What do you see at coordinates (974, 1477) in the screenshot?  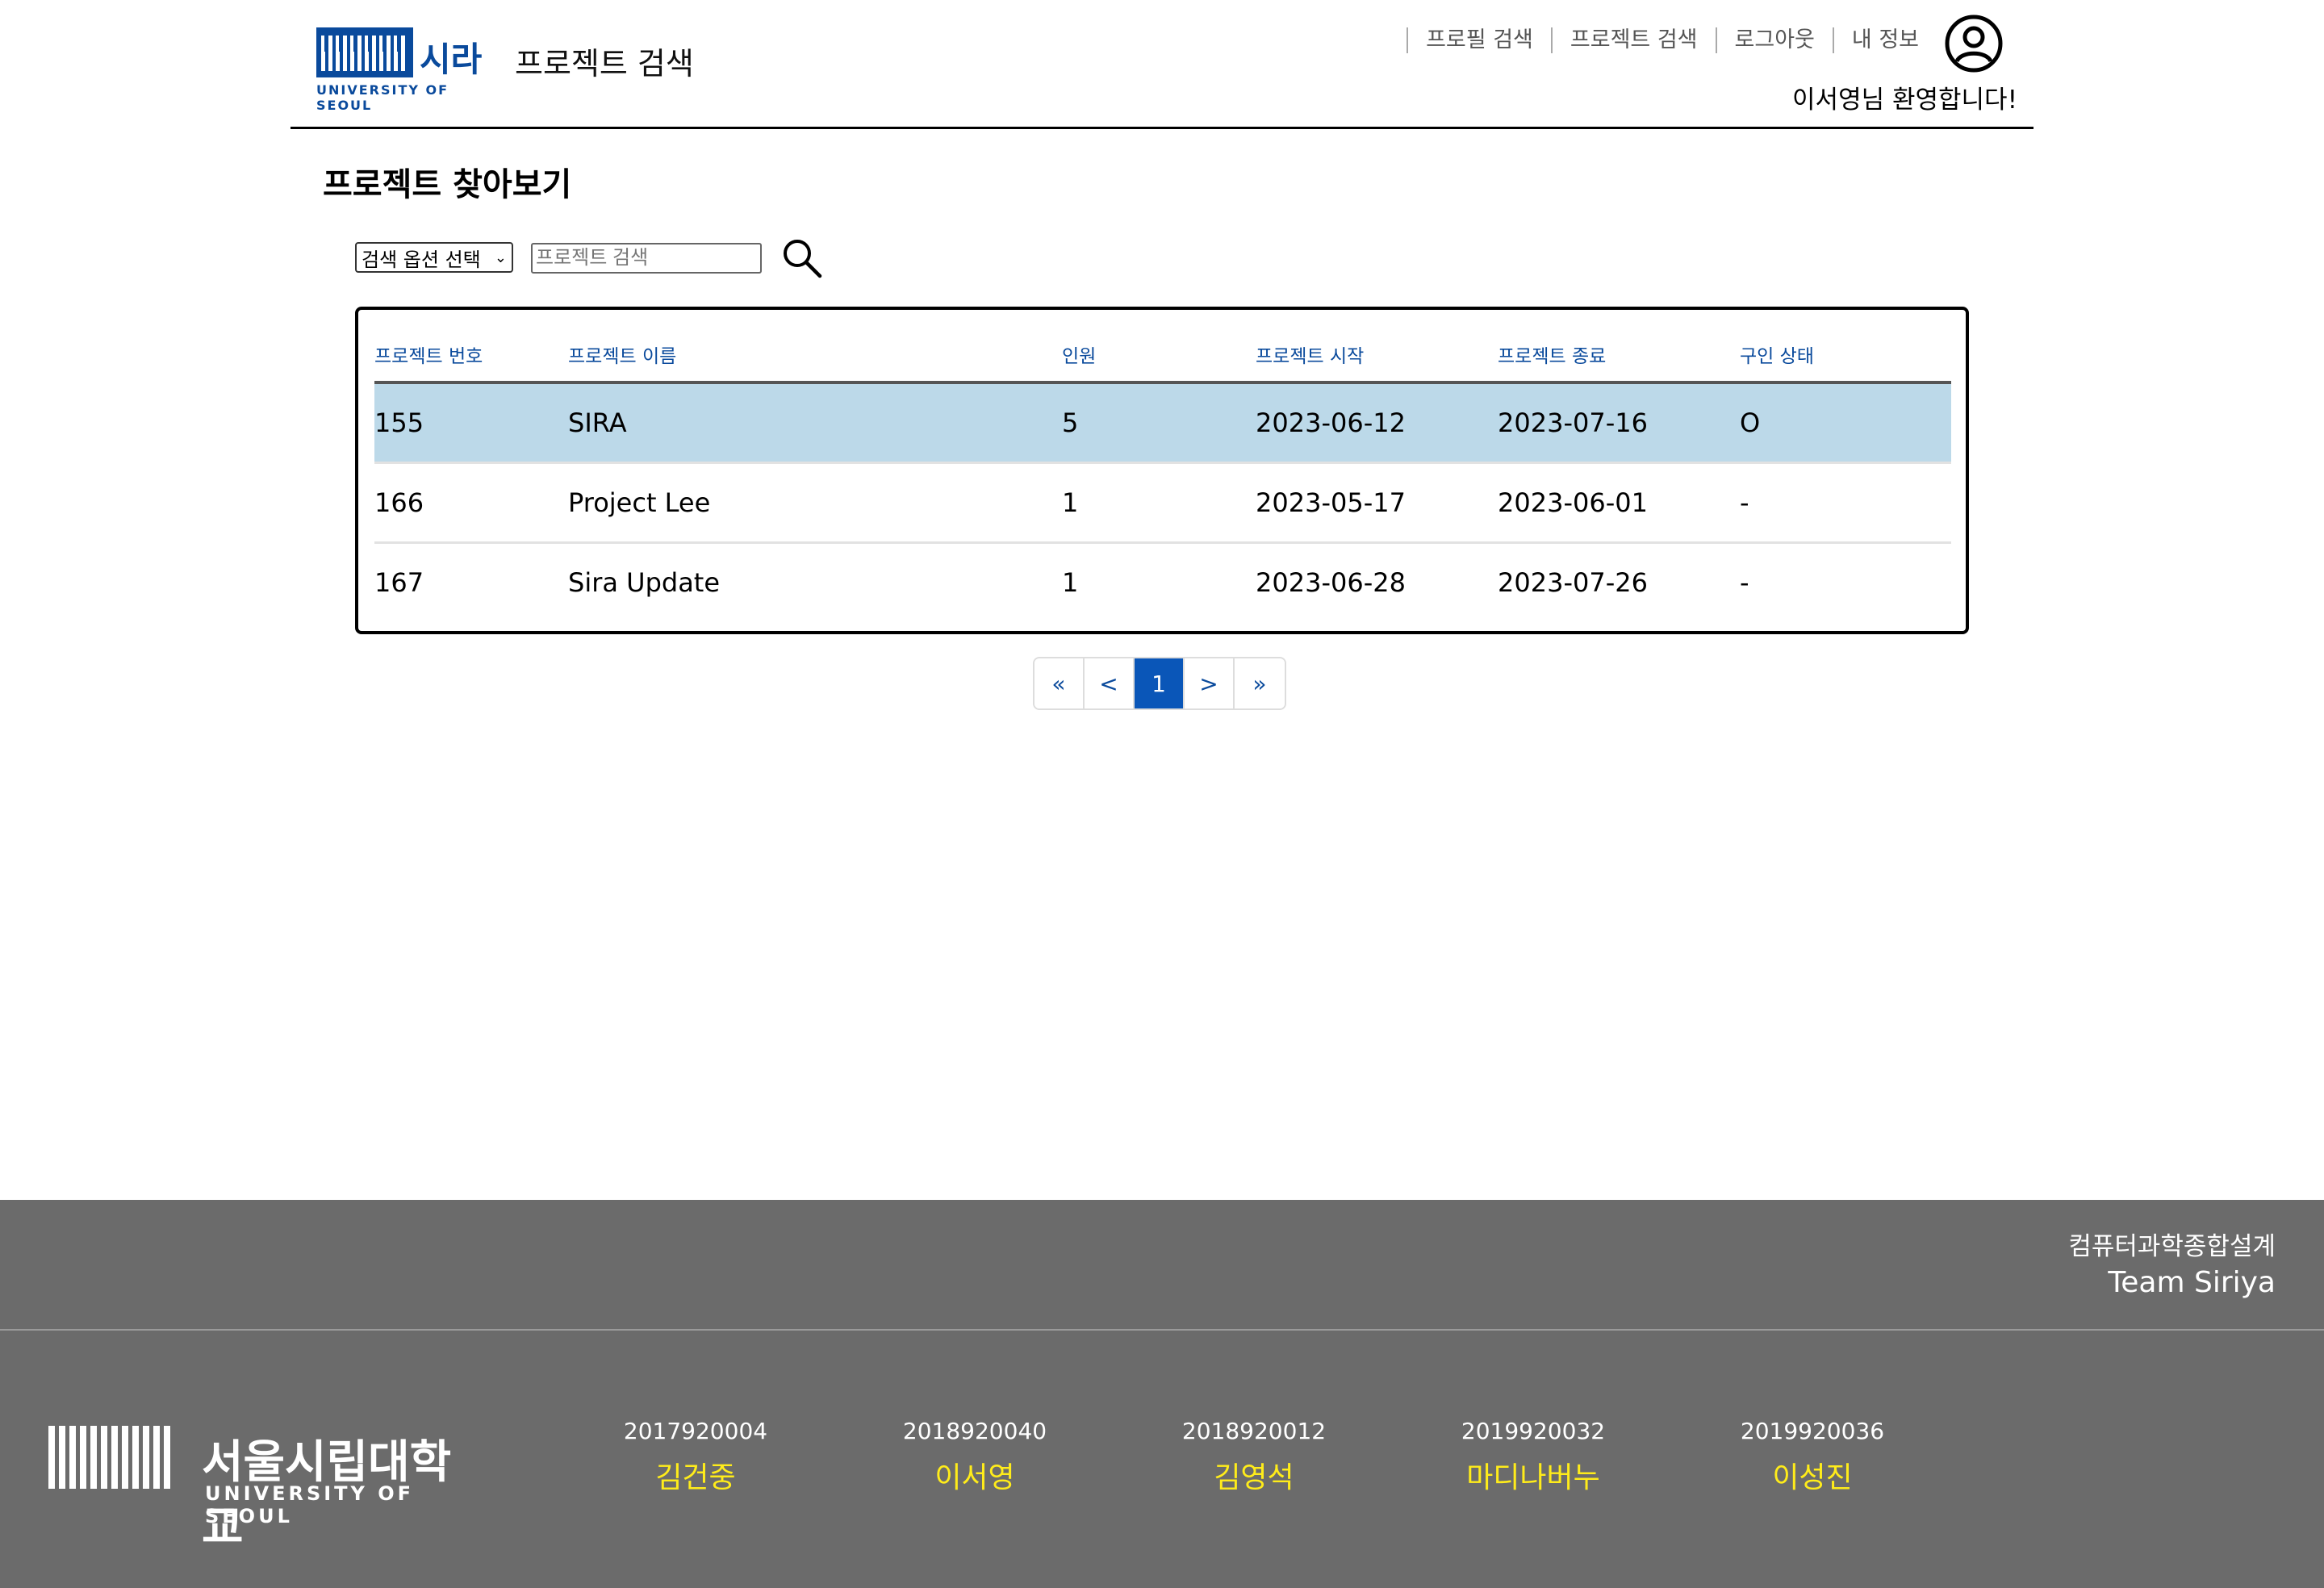 I see `member-name: 이서영` at bounding box center [974, 1477].